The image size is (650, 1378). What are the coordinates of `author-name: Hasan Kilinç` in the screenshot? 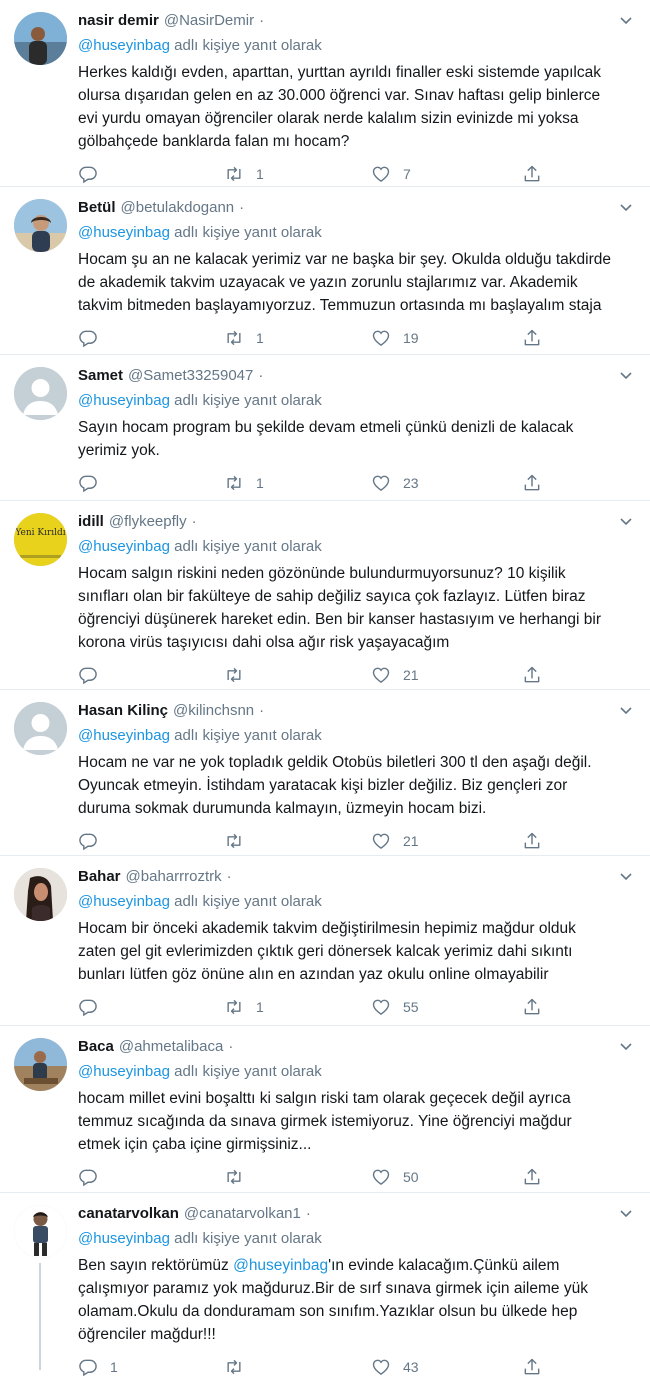 It's located at (123, 711).